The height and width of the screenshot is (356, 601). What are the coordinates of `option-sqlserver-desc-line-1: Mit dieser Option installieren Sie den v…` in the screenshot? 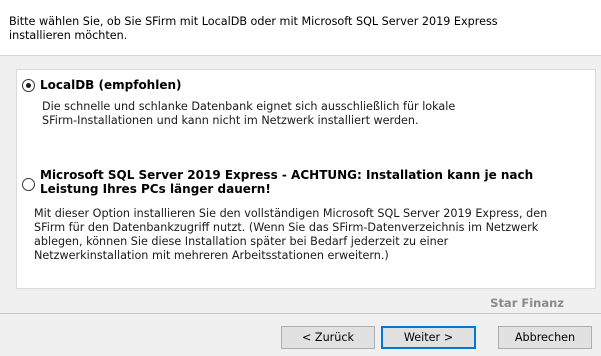 It's located at (291, 213).